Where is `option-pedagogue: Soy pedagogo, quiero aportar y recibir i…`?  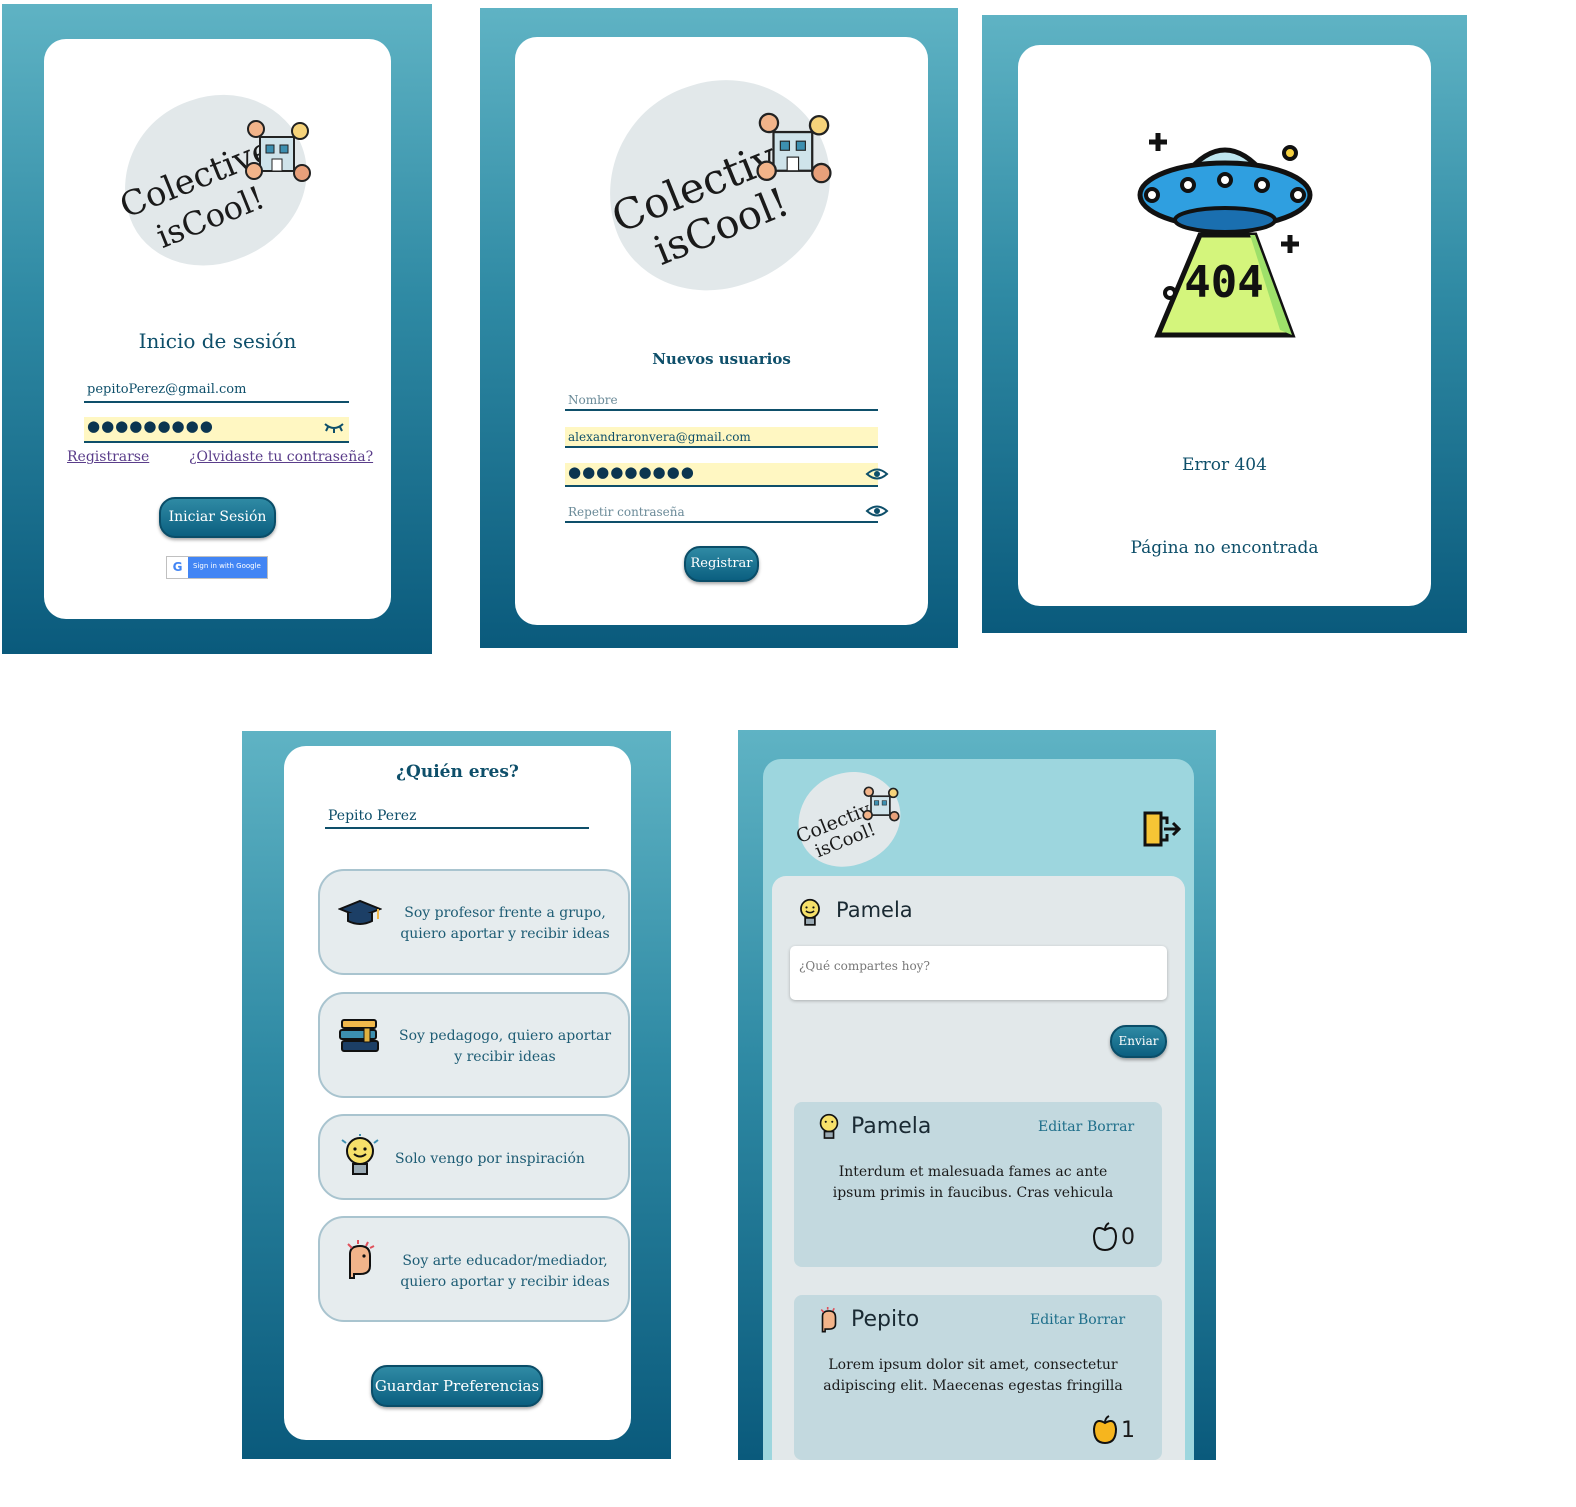 option-pedagogue: Soy pedagogo, quiero aportar y recibir i… is located at coordinates (474, 1045).